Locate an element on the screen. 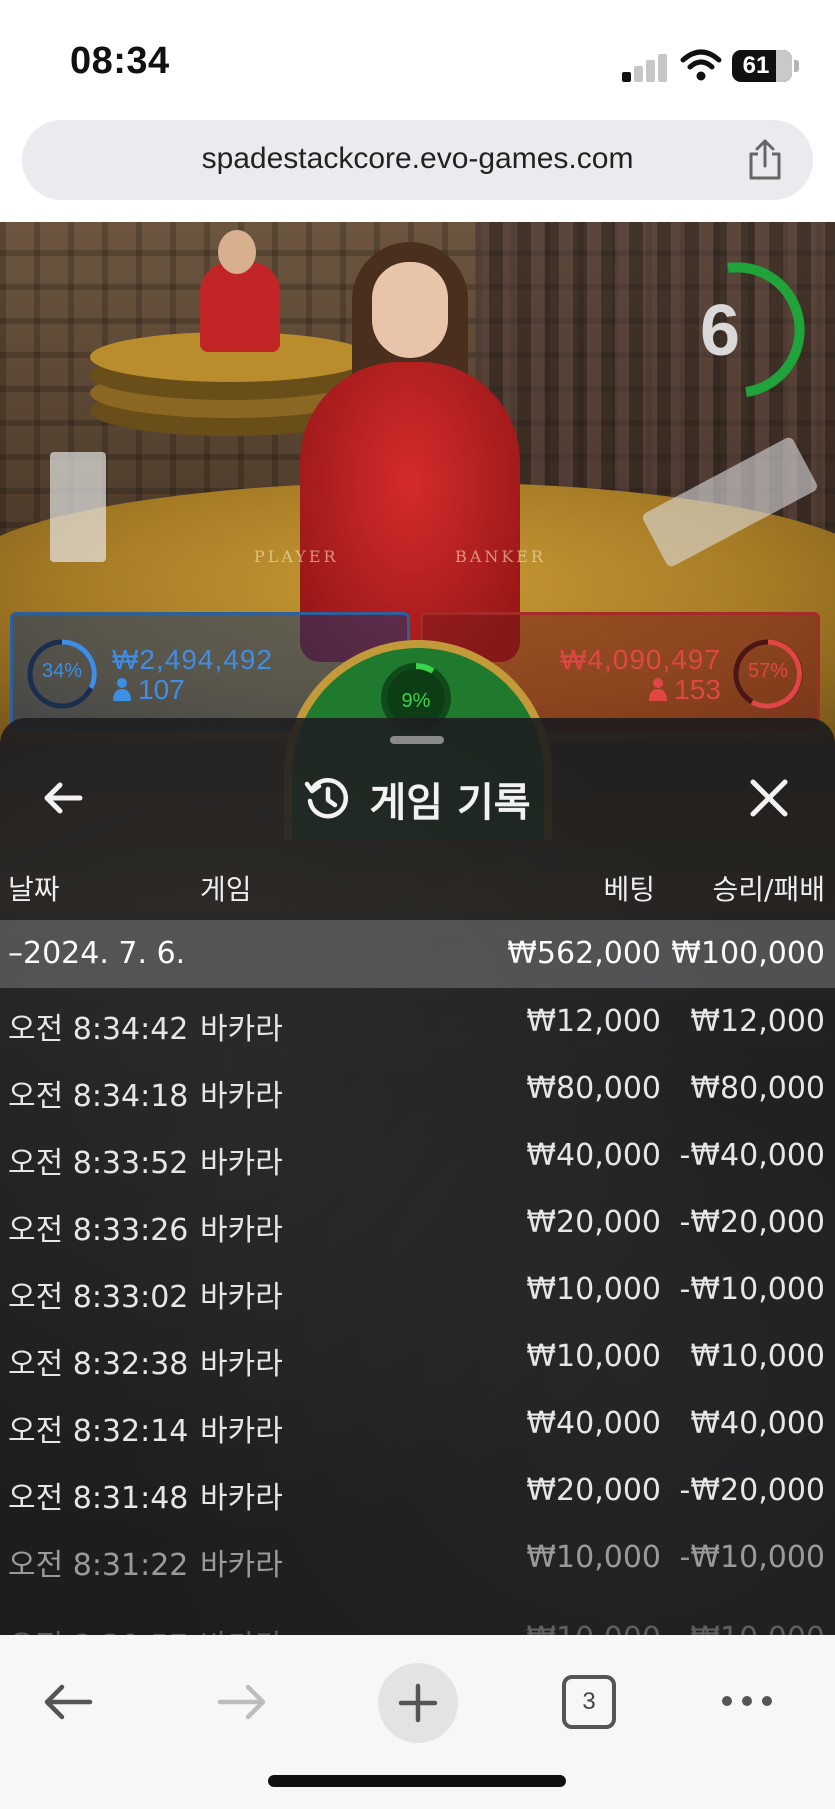 This screenshot has width=835, height=1809. wifi-icon is located at coordinates (701, 65).